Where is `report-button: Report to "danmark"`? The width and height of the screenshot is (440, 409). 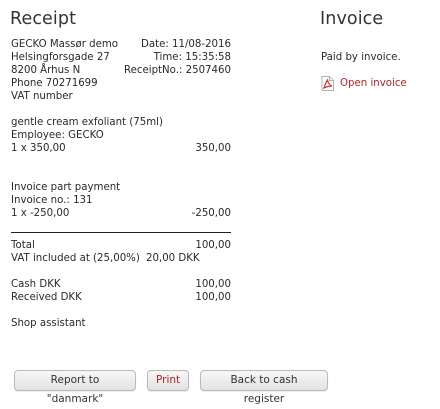 report-button: Report to "danmark" is located at coordinates (75, 387).